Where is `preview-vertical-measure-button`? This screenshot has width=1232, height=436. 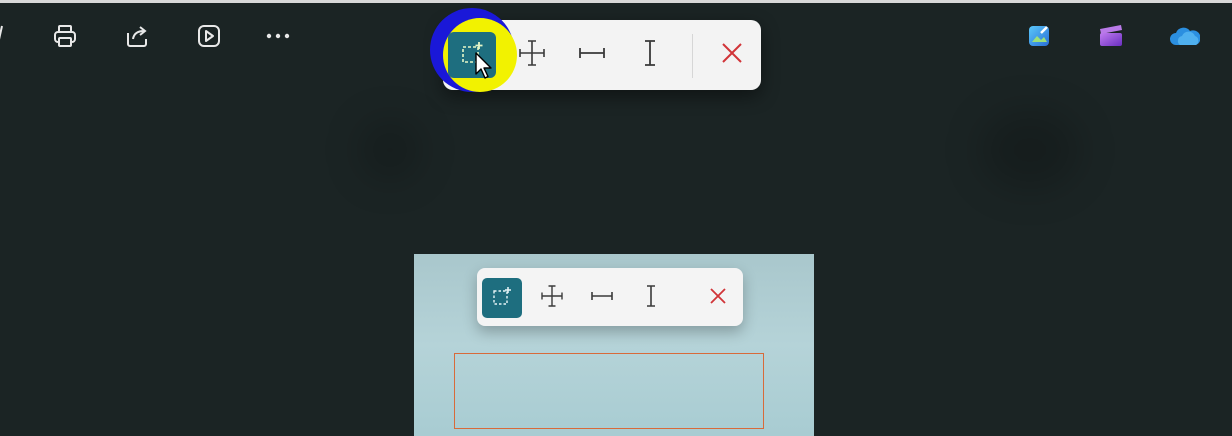 preview-vertical-measure-button is located at coordinates (651, 298).